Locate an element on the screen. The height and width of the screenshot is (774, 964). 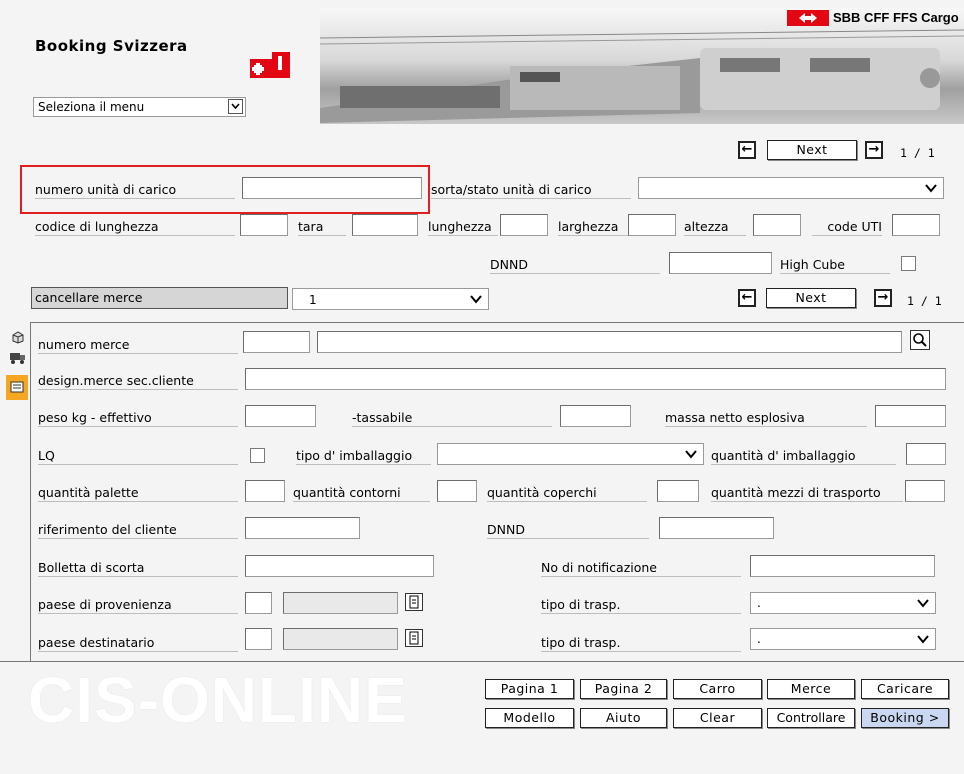
merce-description-input is located at coordinates (609, 342).